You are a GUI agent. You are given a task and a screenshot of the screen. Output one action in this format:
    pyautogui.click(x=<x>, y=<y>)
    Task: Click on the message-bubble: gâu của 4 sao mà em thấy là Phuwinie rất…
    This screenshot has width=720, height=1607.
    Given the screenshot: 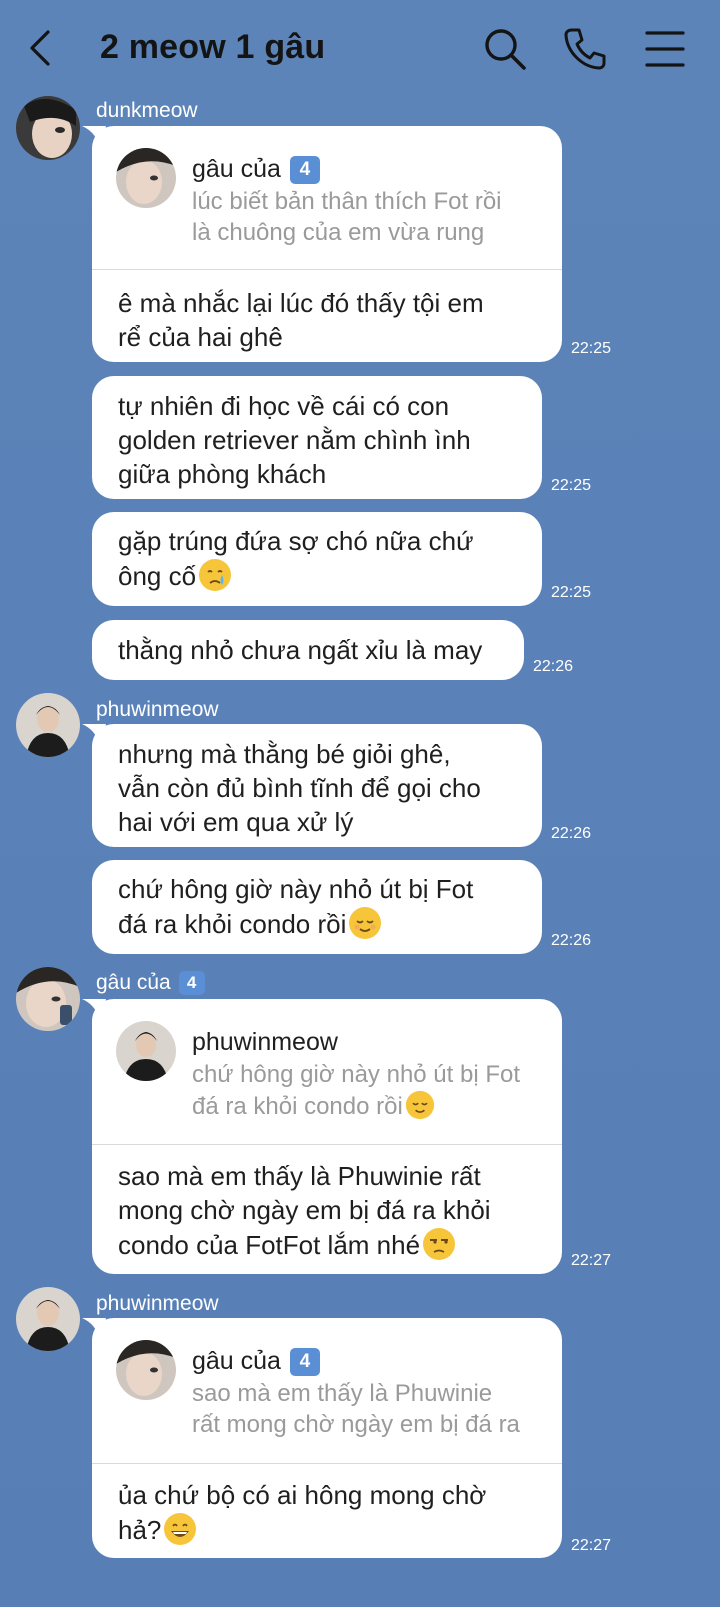 What is the action you would take?
    pyautogui.click(x=322, y=1438)
    